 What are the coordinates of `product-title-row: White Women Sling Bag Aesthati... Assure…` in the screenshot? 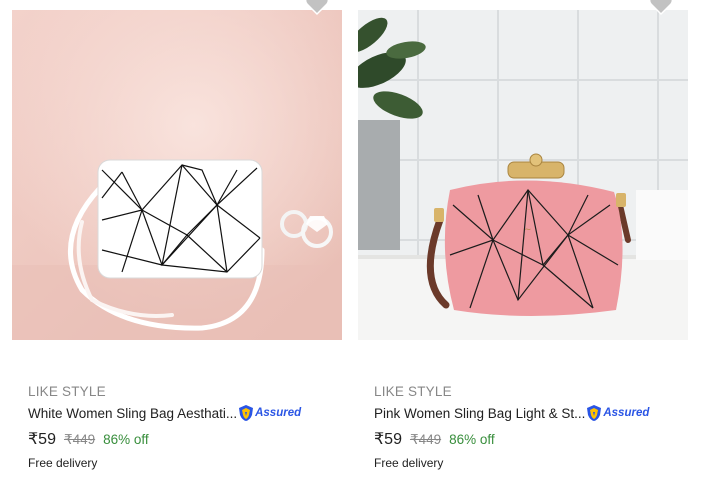 It's located at (164, 413).